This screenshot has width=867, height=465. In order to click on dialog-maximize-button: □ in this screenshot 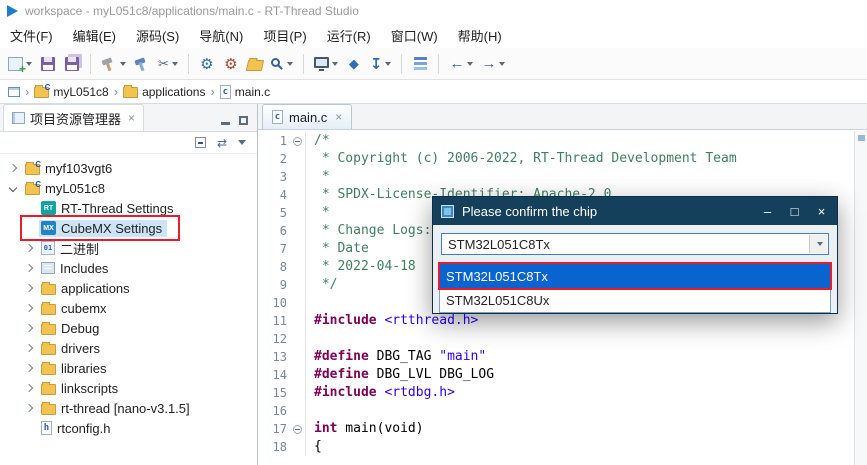, I will do `click(794, 211)`.